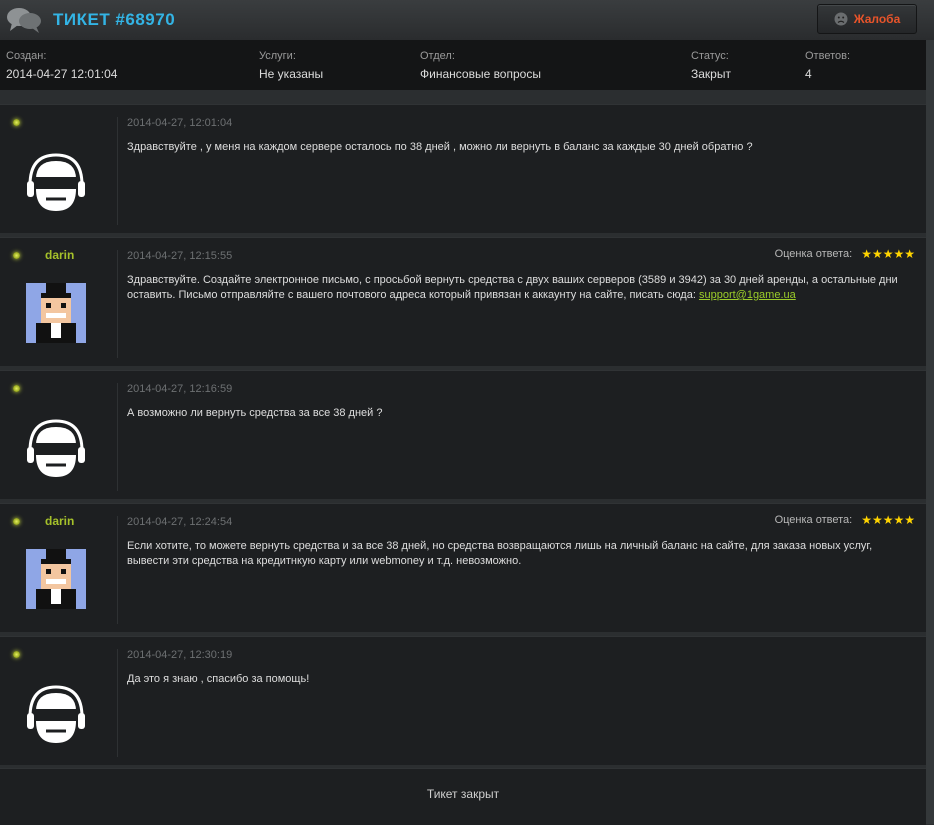 Image resolution: width=934 pixels, height=825 pixels. Describe the element at coordinates (710, 56) in the screenshot. I see `info-label: Статус:` at that location.